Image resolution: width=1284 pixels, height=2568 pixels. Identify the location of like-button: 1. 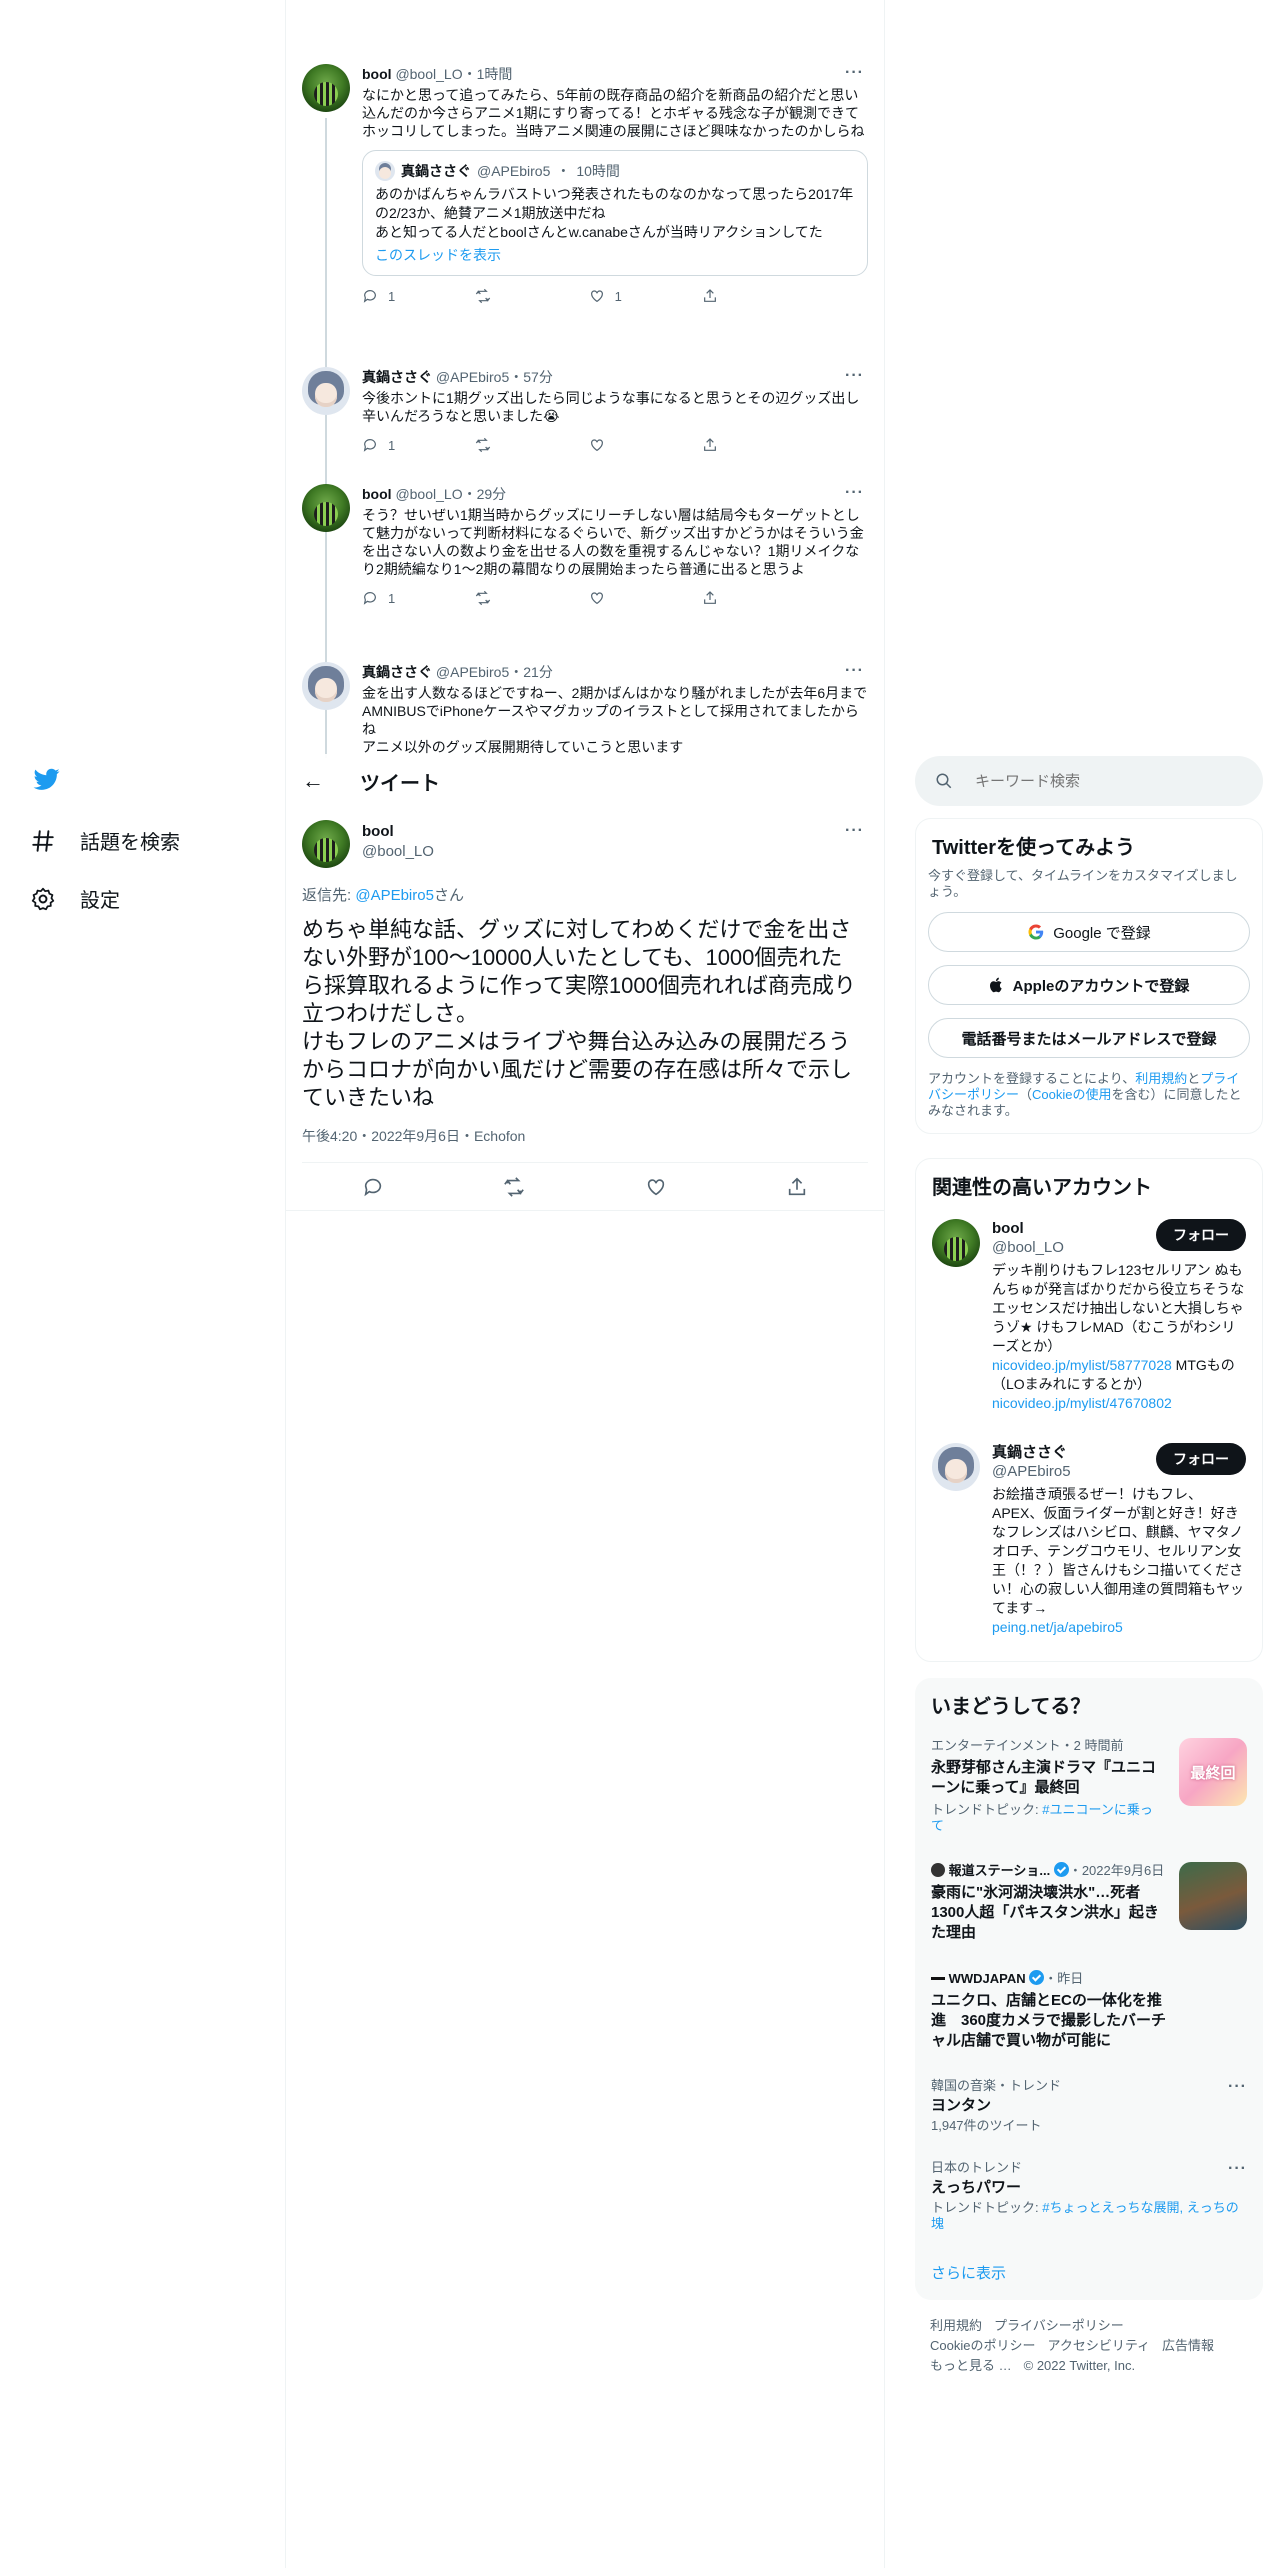
(634, 296).